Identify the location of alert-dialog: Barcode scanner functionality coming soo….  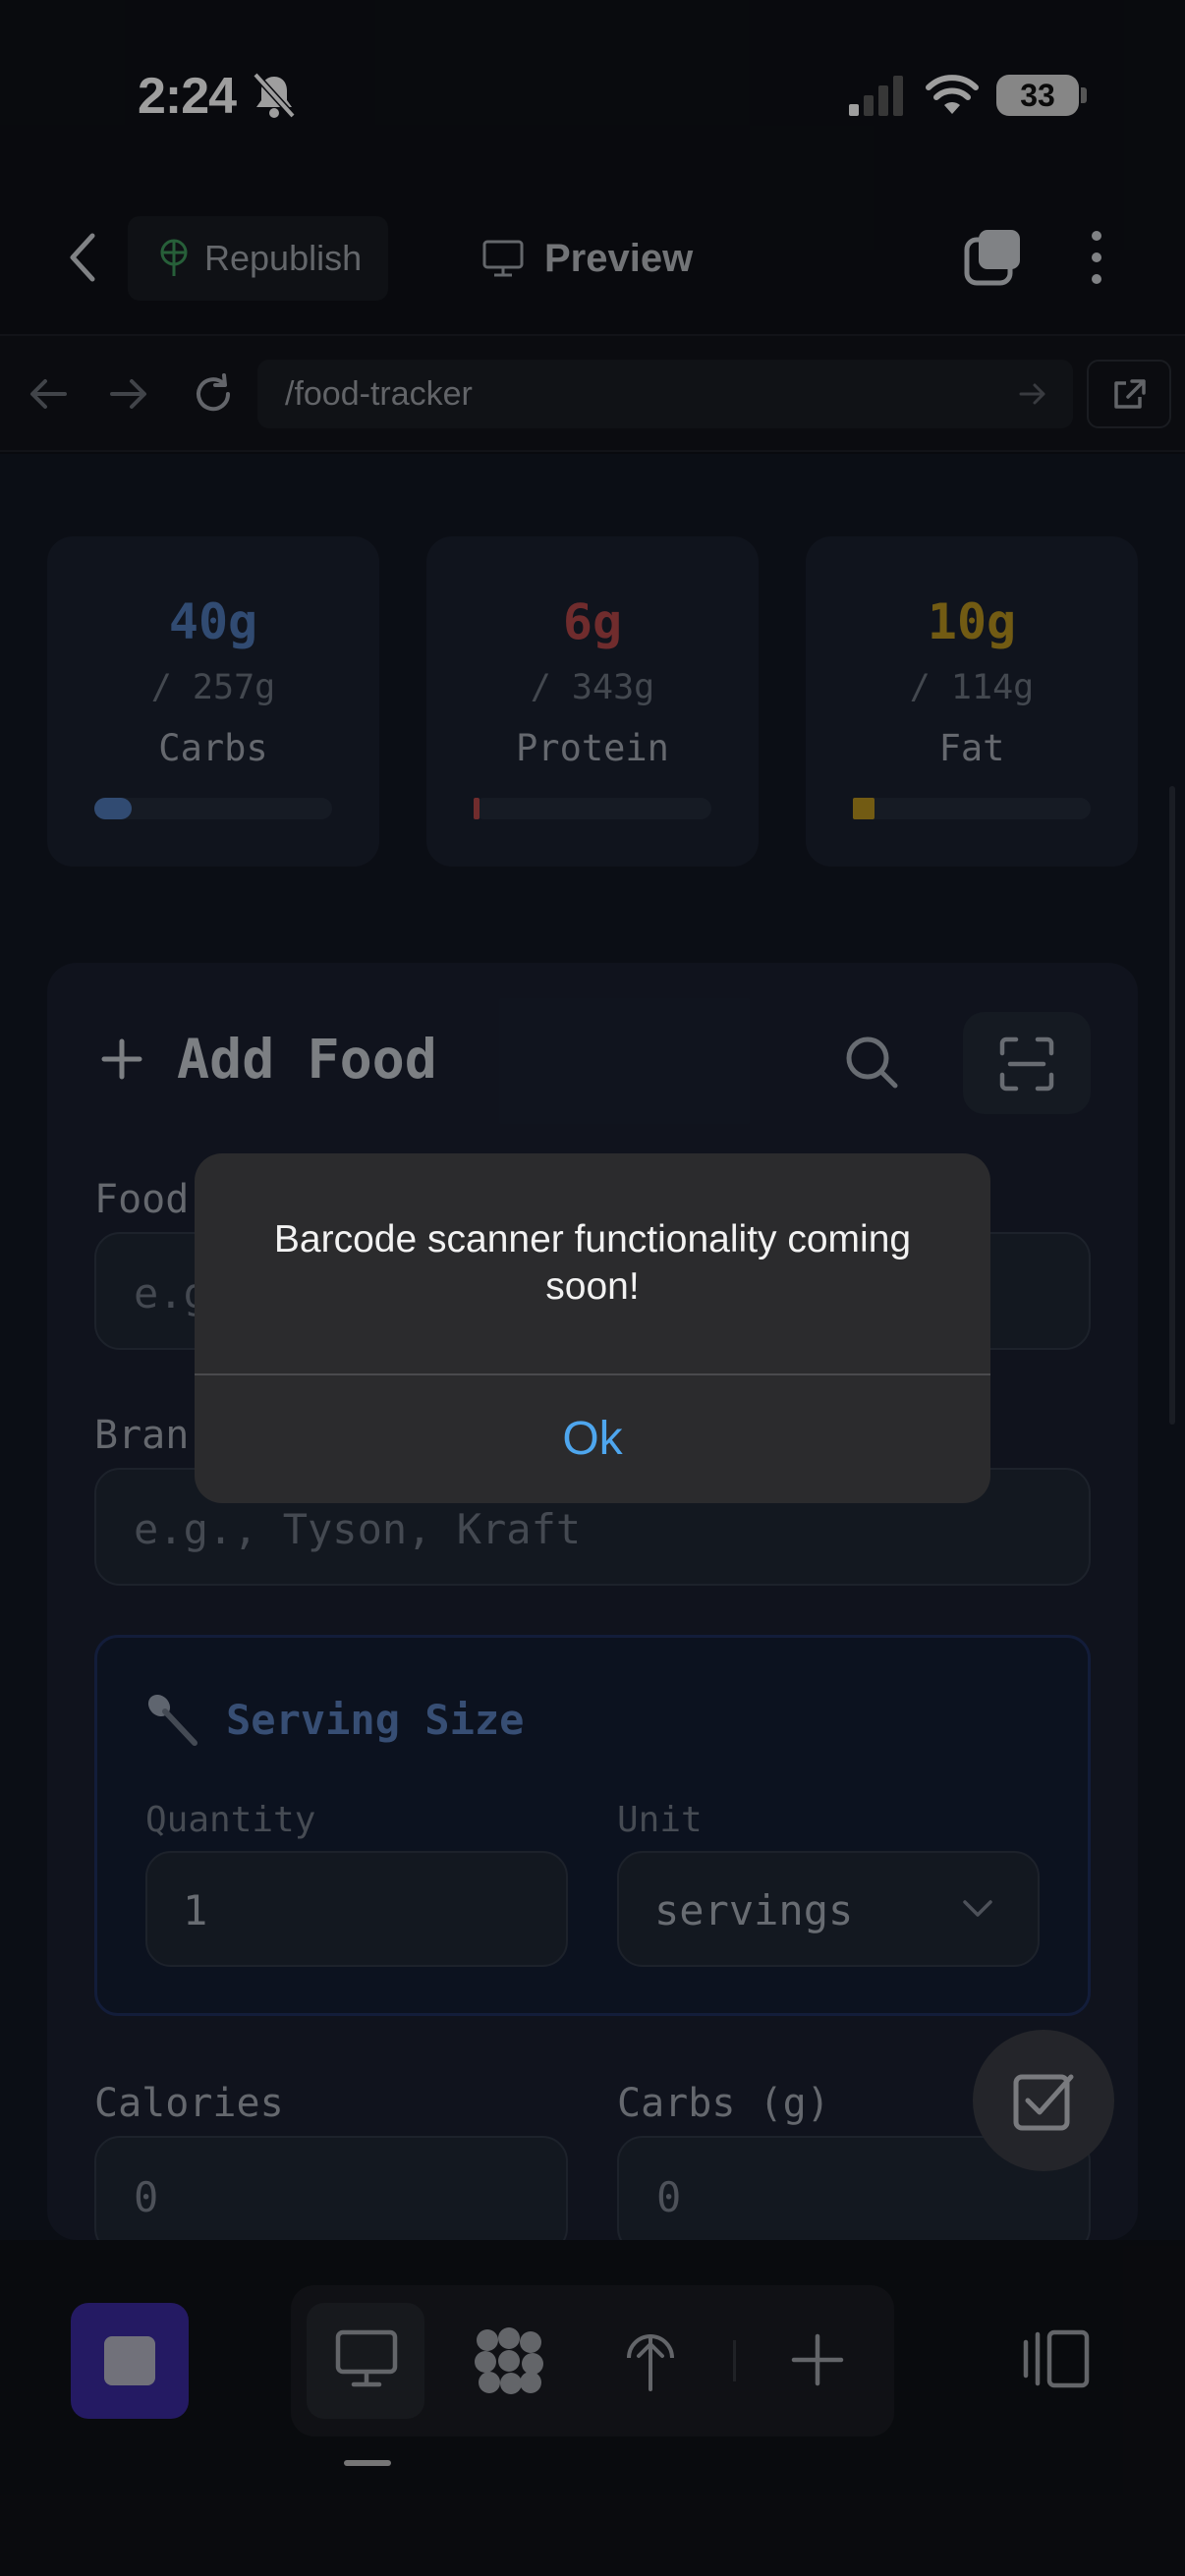
(592, 1328).